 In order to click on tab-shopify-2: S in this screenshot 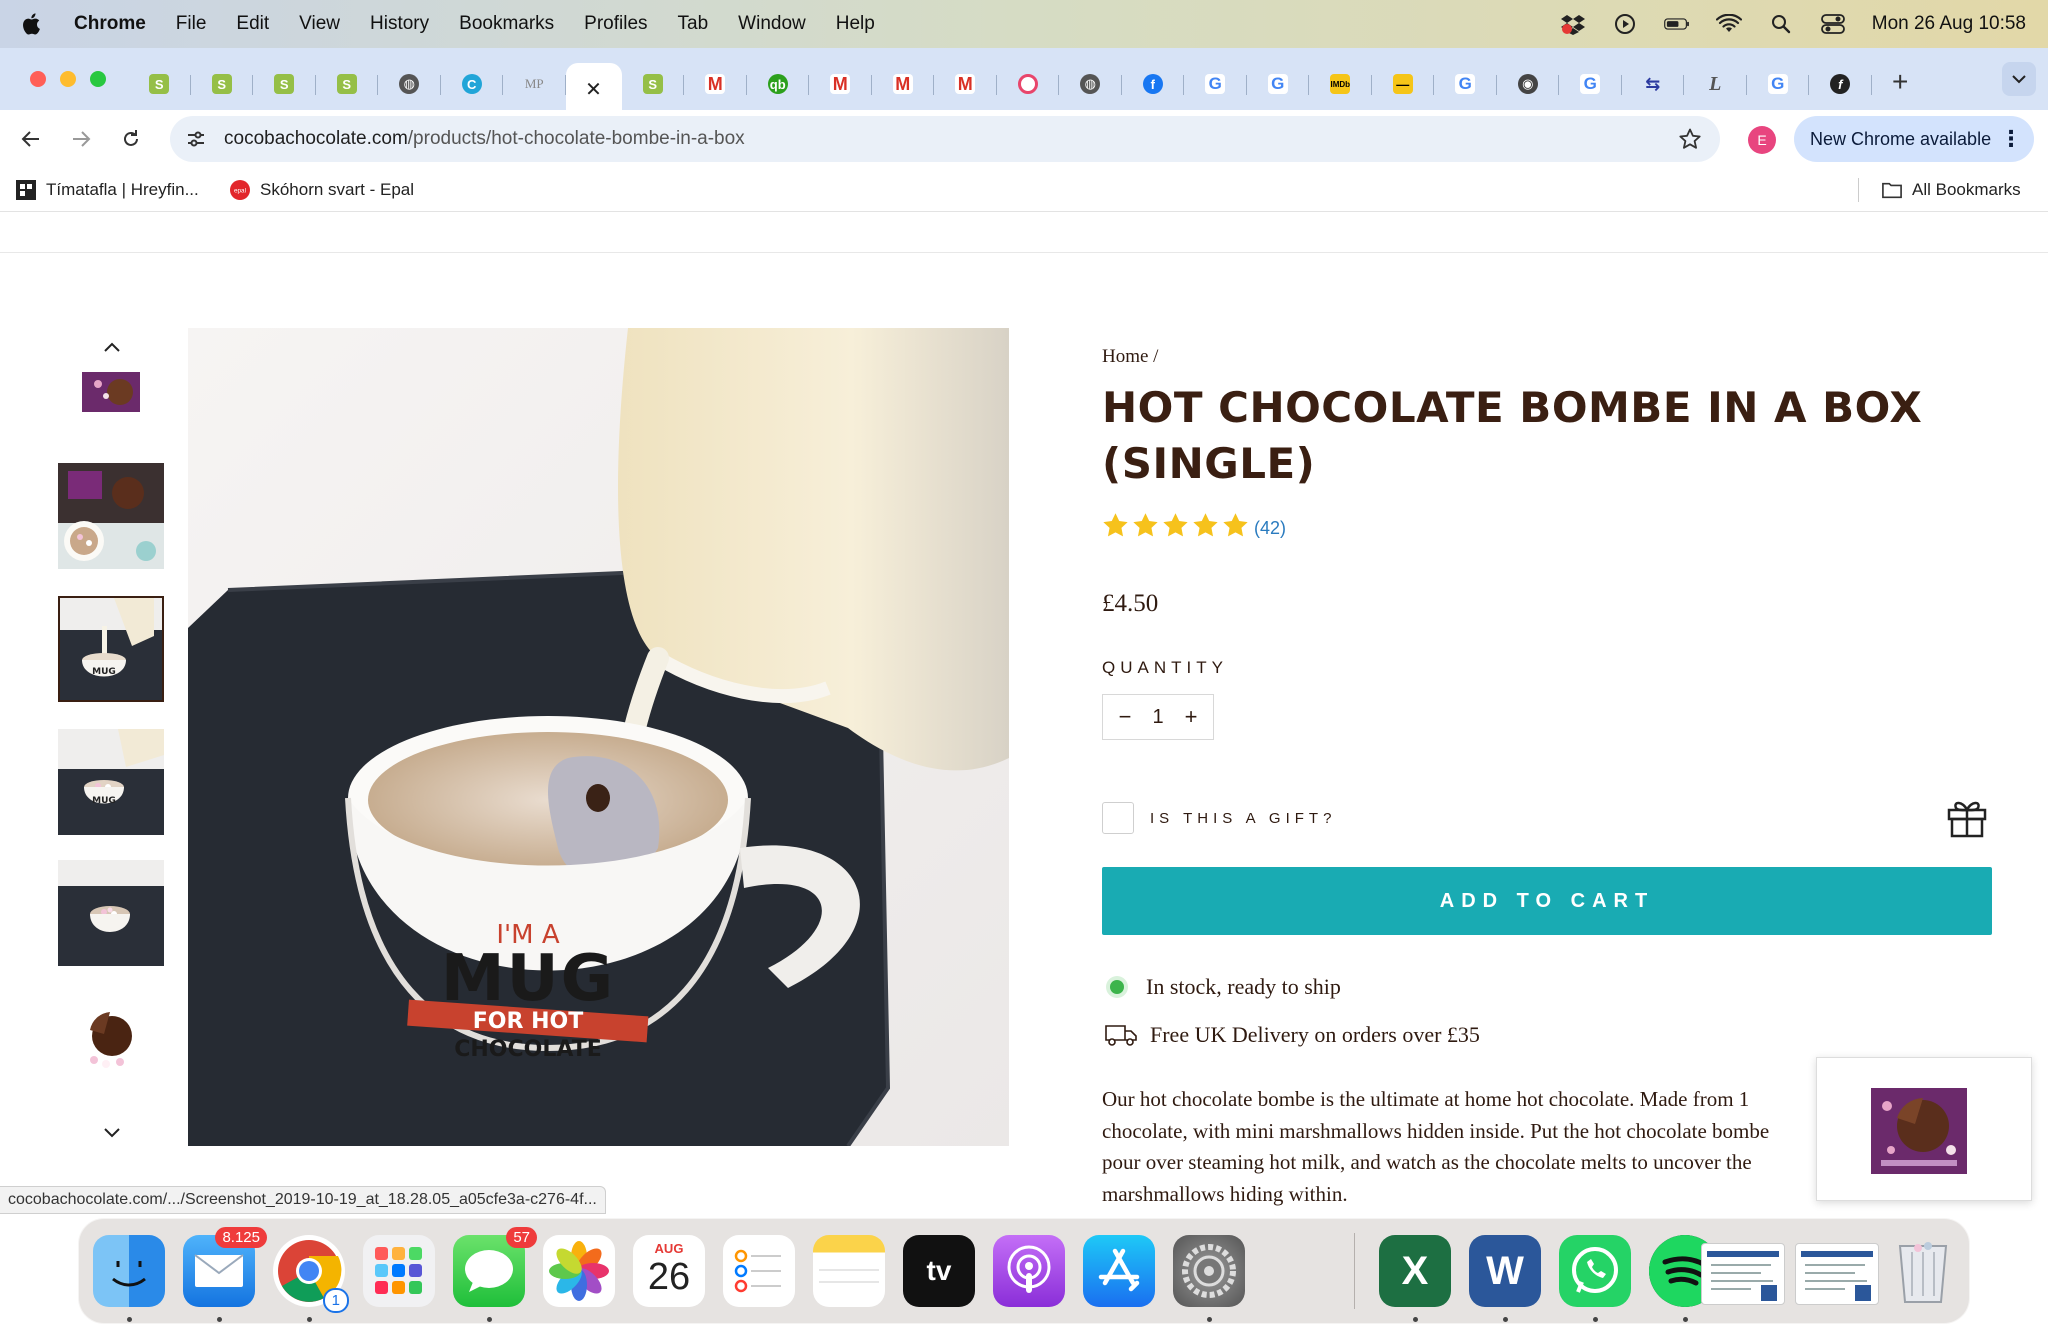, I will do `click(222, 84)`.